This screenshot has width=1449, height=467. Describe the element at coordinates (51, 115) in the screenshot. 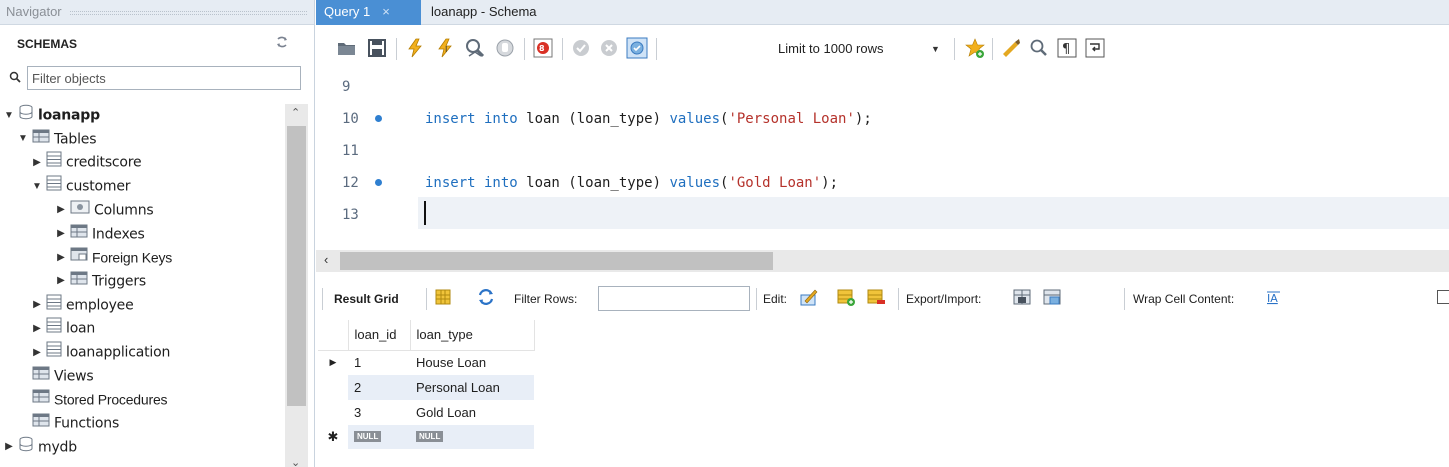

I see `tree-item-loanapp: ▼ loanapp` at that location.